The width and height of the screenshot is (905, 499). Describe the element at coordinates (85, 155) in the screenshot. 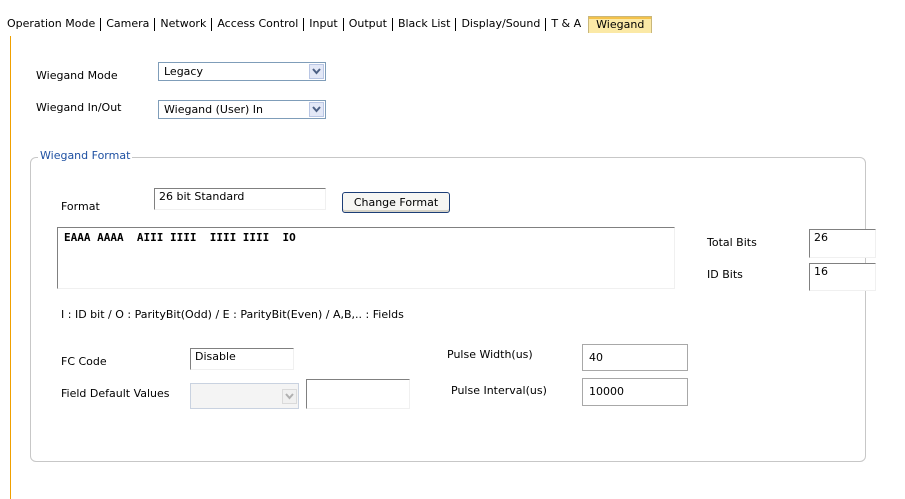

I see `wiegand-format-legend: Wiegand Format` at that location.